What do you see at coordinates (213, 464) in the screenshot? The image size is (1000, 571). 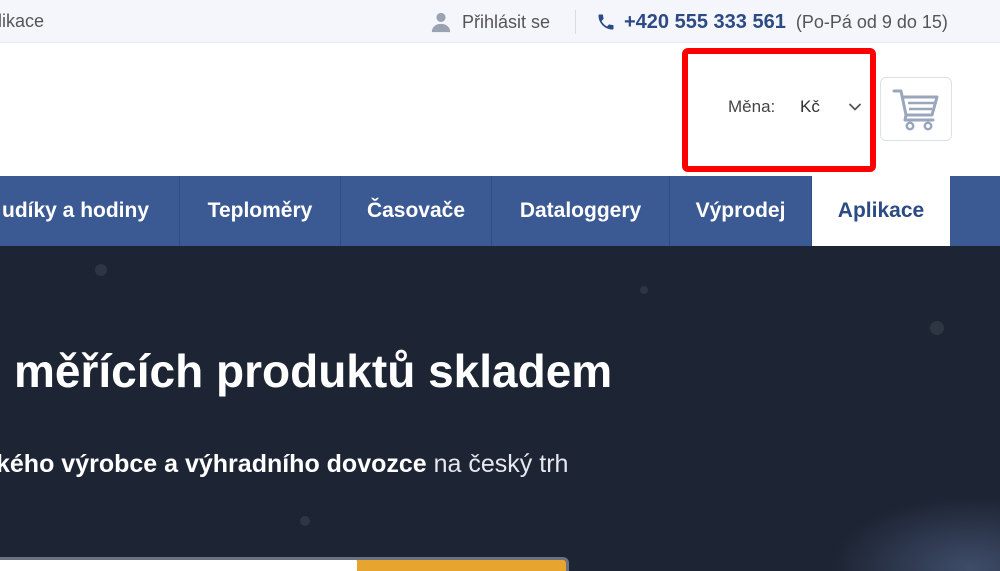 I see `hero-subtitle-bold: kého výrobce a výhradního dovozce` at bounding box center [213, 464].